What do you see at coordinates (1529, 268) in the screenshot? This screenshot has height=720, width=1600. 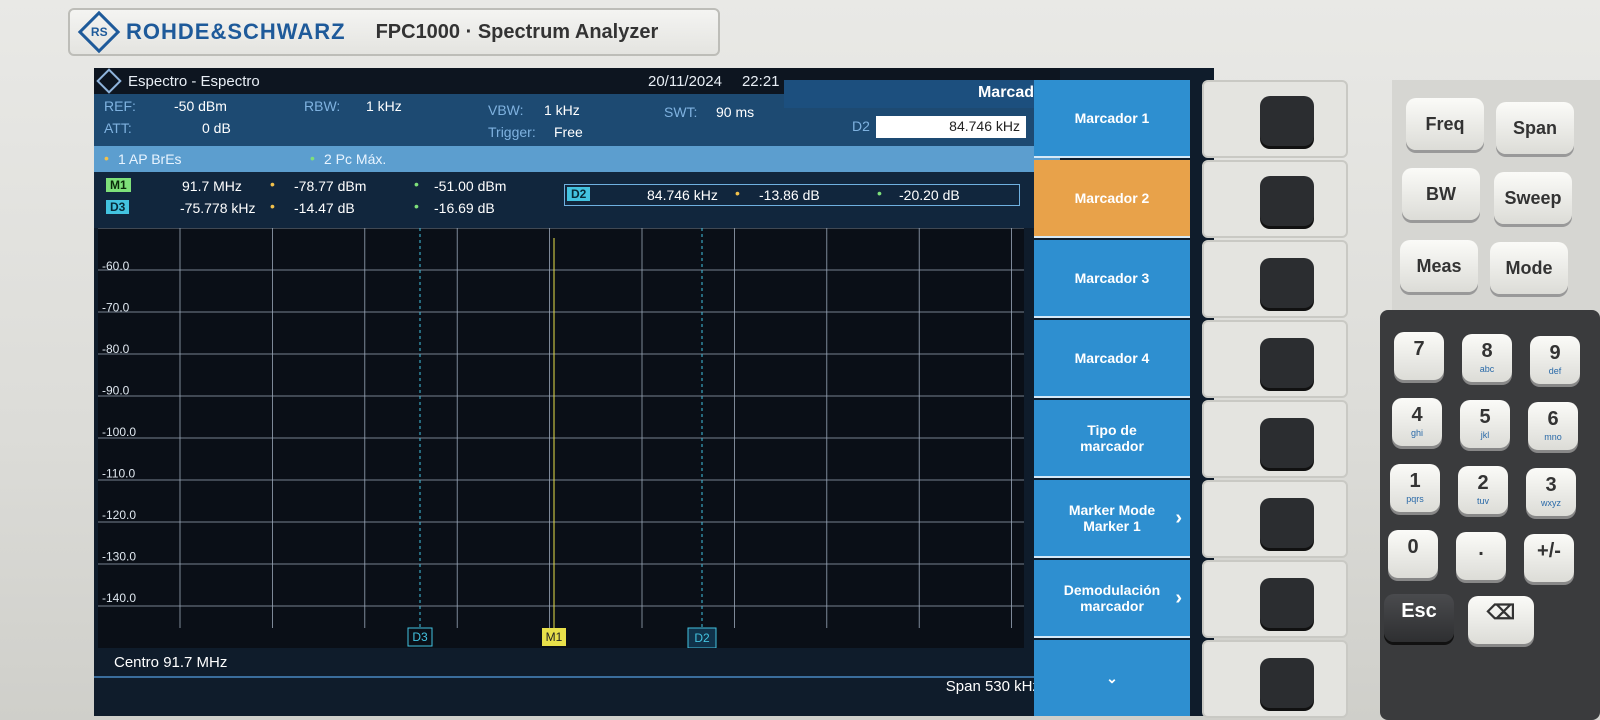 I see `mode-key: Mode` at bounding box center [1529, 268].